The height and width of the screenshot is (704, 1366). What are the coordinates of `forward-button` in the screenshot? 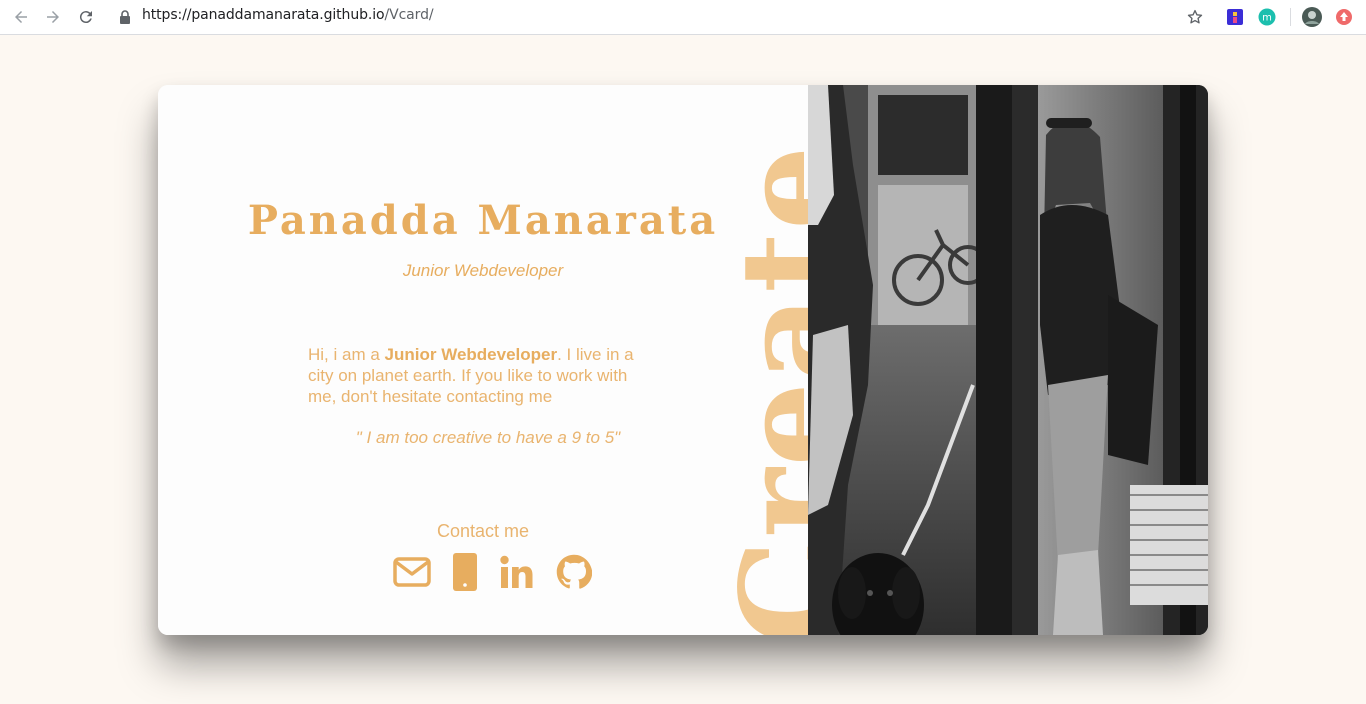 It's located at (53, 17).